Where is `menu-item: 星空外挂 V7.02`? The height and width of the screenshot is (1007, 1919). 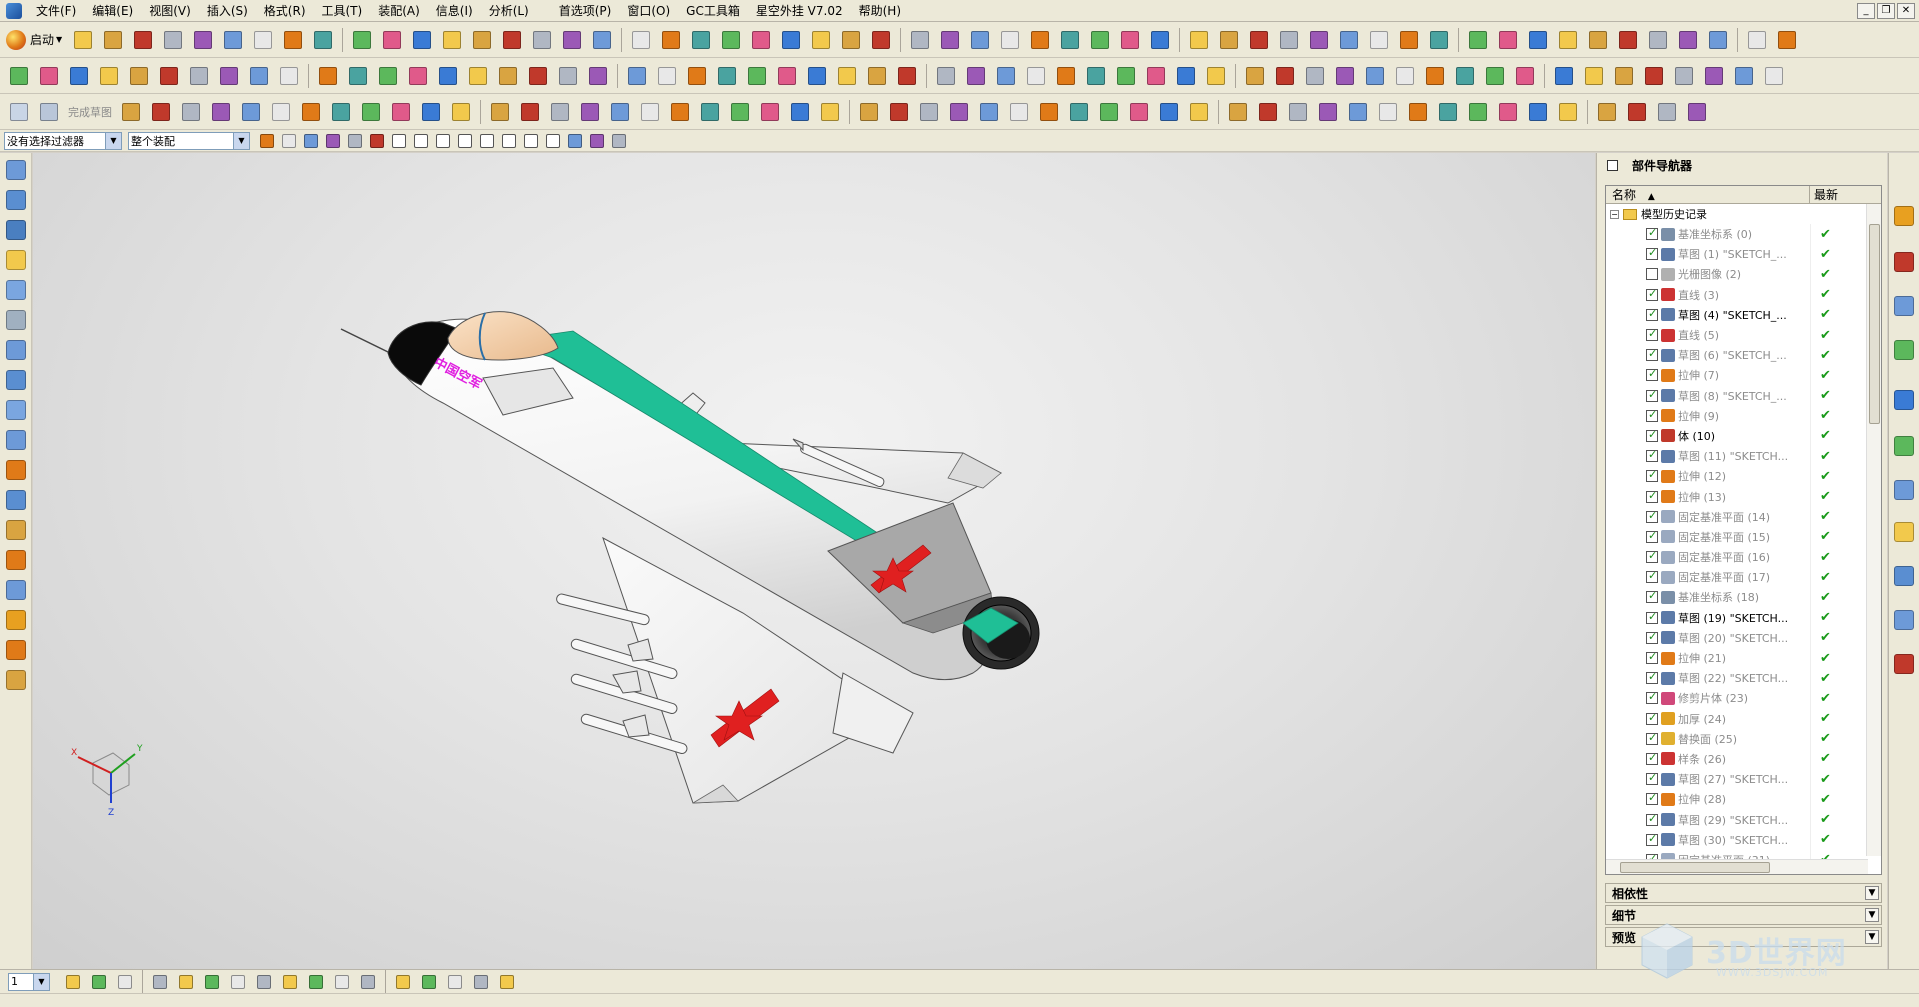 menu-item: 星空外挂 V7.02 is located at coordinates (799, 11).